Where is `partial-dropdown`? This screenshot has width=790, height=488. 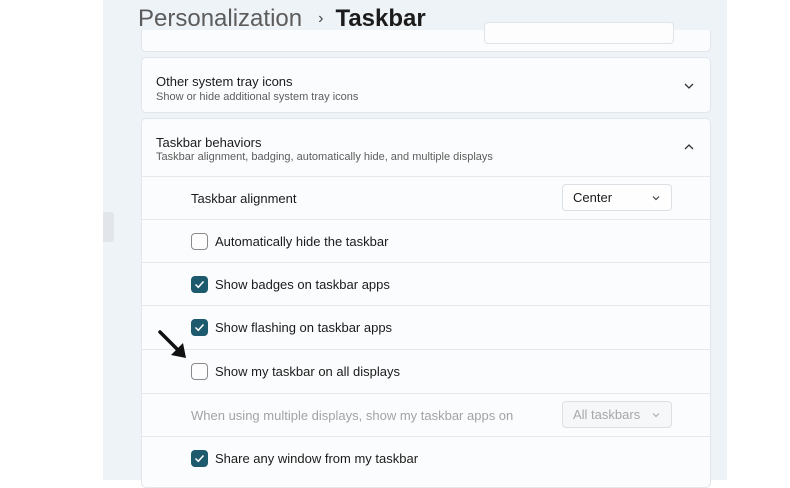 partial-dropdown is located at coordinates (579, 33).